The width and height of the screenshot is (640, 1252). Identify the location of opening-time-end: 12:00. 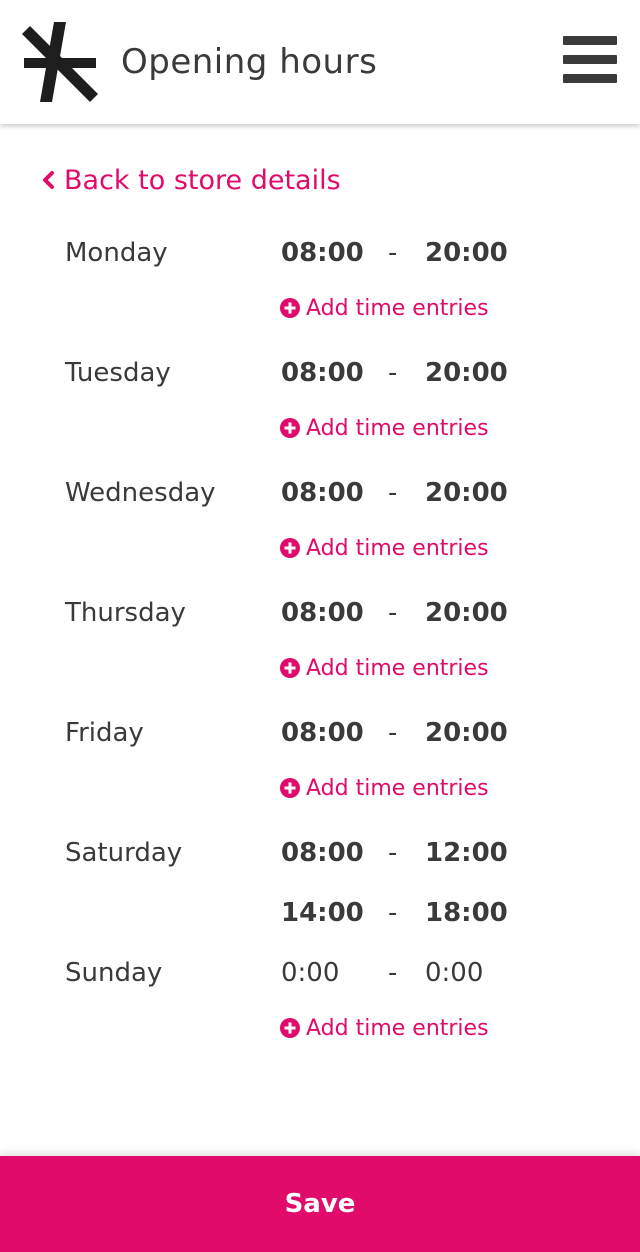
(466, 853).